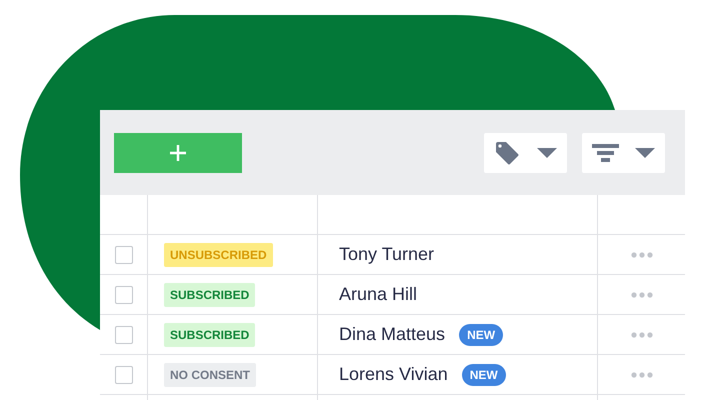 Image resolution: width=720 pixels, height=400 pixels. Describe the element at coordinates (393, 374) in the screenshot. I see `contact-name: Lorens Vivian` at that location.